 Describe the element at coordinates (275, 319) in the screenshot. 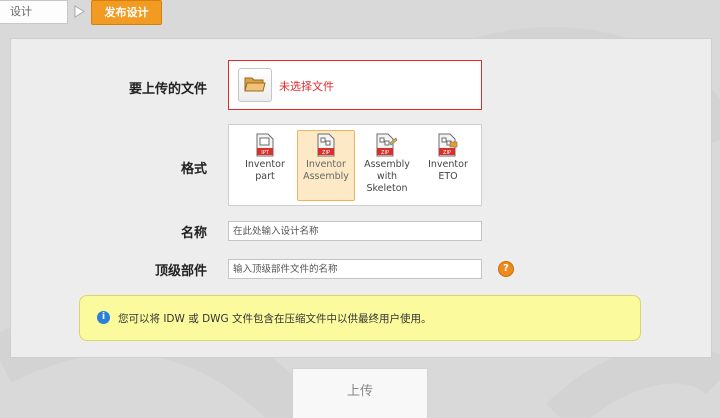

I see `info-note-text: 您可以将 IDW 或 DWG 文件包含在压缩文件中以供最终用户使用。` at that location.